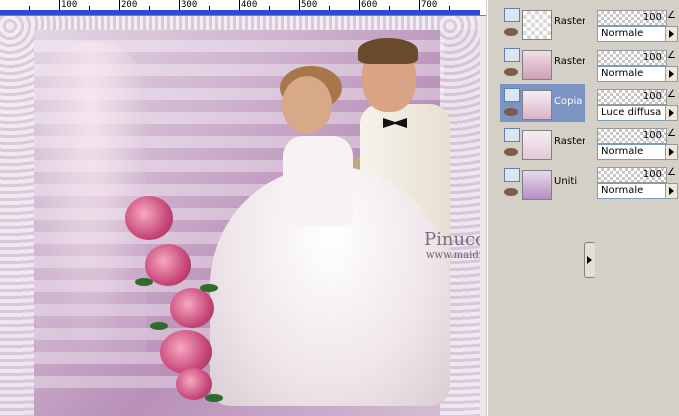  I want to click on layer-properties-row: 100 ∠ Luce diffusa, so click(637, 105).